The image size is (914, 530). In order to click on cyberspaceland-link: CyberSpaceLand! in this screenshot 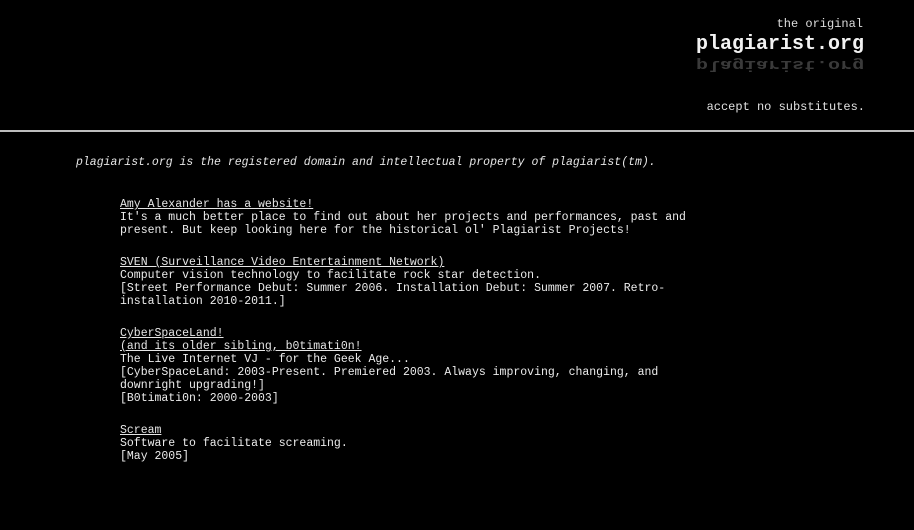, I will do `click(480, 333)`.